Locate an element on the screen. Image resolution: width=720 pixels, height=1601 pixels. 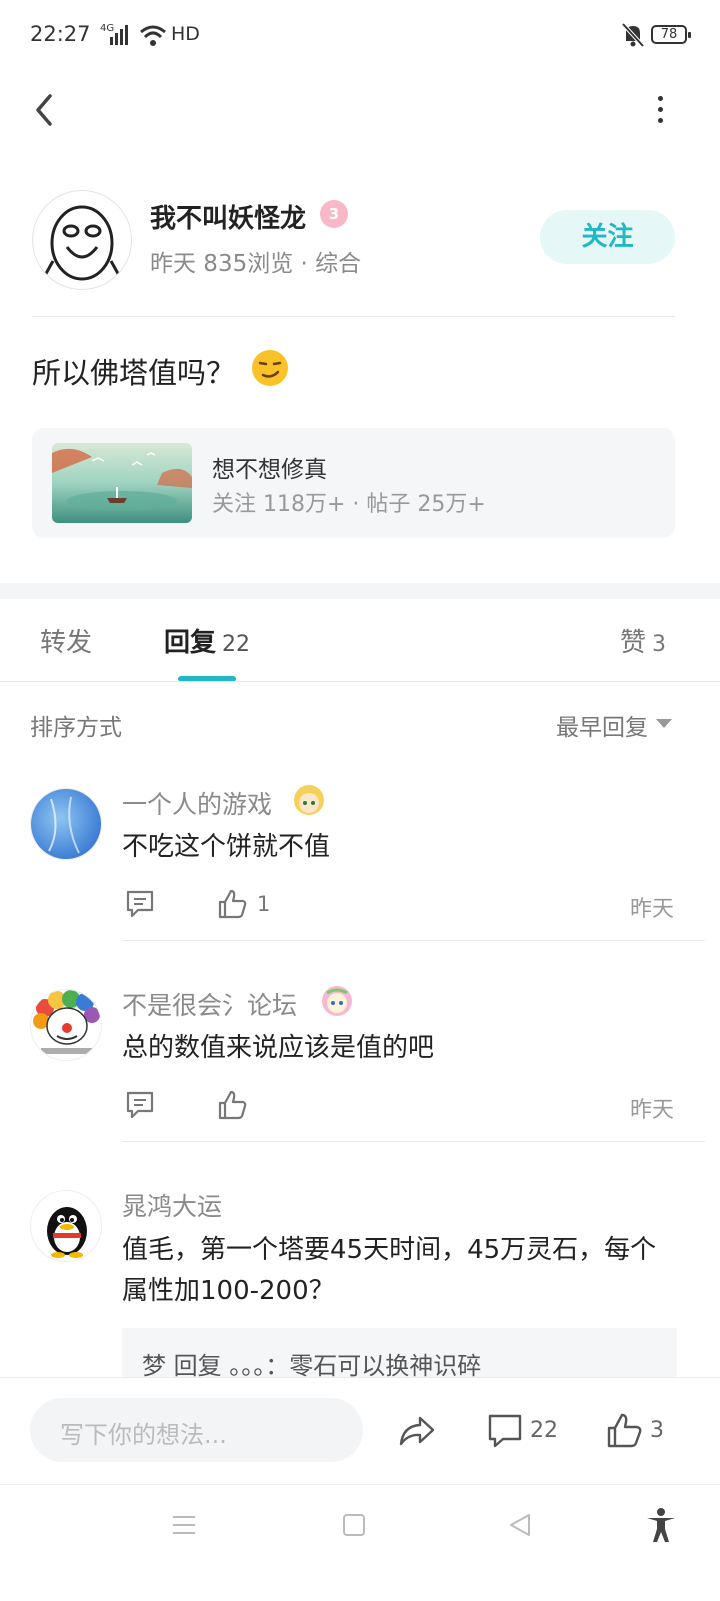
back-arrow-icon is located at coordinates (48, 110).